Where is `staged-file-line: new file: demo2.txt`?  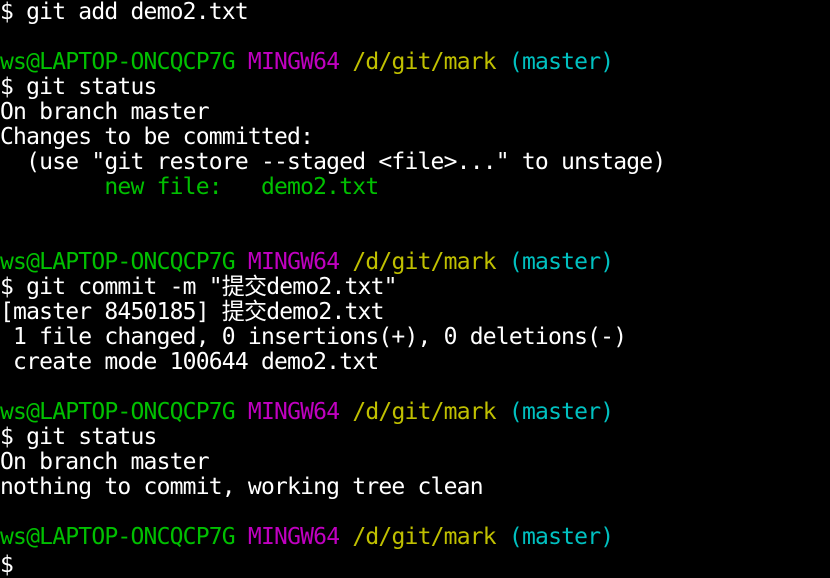 staged-file-line: new file: demo2.txt is located at coordinates (415, 187).